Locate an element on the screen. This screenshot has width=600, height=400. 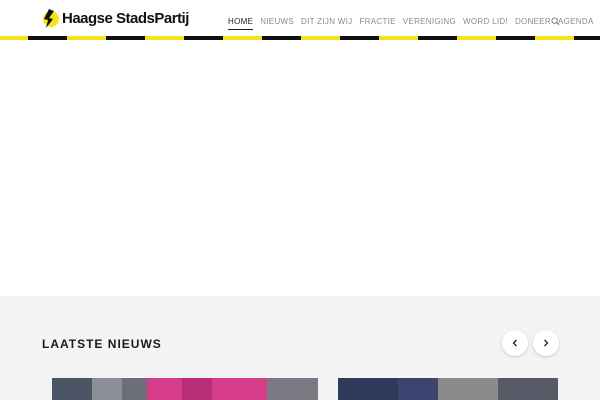
nav-item-word-lid: WORD LID! is located at coordinates (485, 21).